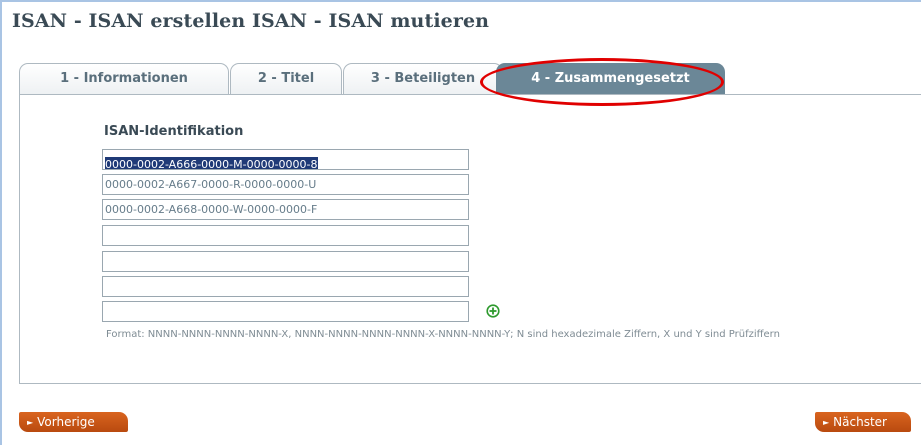 This screenshot has height=445, width=921. Describe the element at coordinates (174, 131) in the screenshot. I see `isan-identifikation-label: ISAN-Identifikation` at that location.